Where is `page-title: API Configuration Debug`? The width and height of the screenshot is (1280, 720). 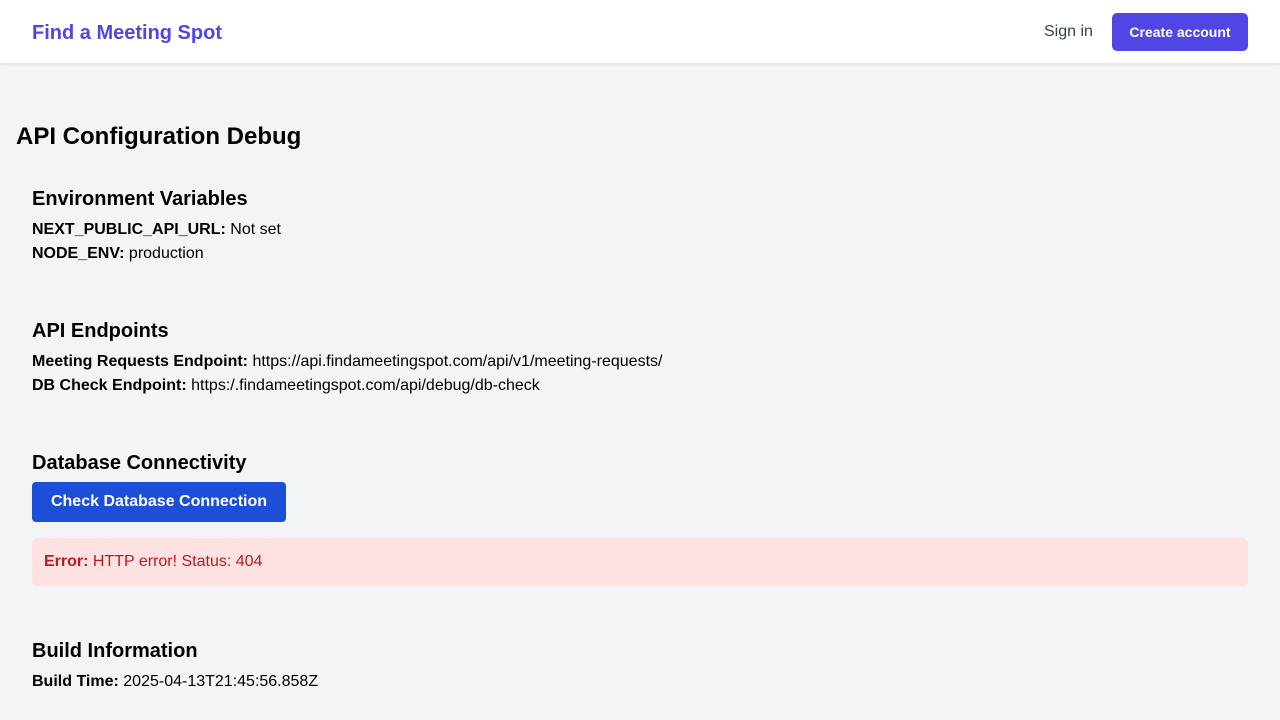 page-title: API Configuration Debug is located at coordinates (159, 136).